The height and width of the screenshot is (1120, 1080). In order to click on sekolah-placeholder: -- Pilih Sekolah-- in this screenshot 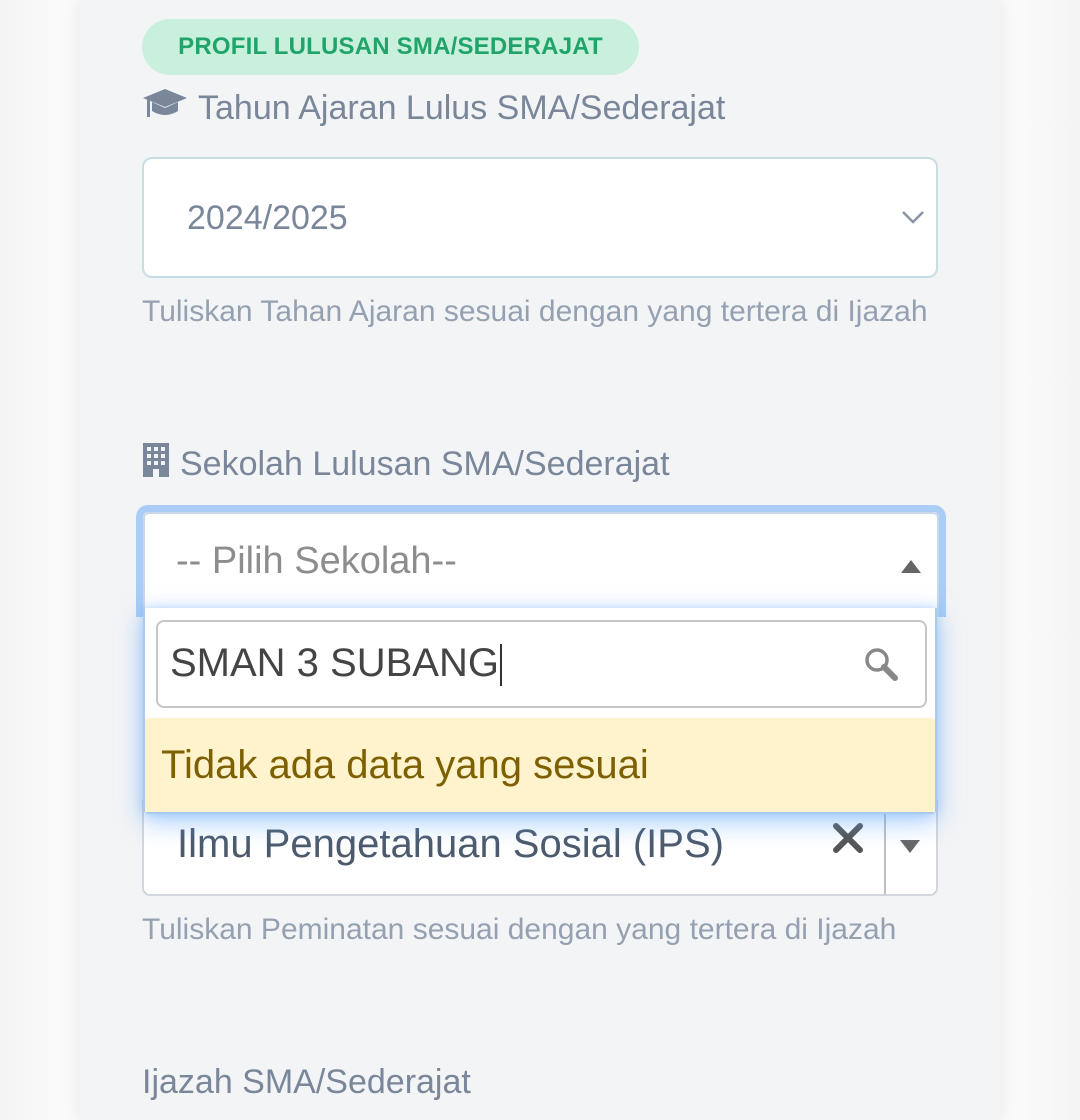, I will do `click(316, 561)`.